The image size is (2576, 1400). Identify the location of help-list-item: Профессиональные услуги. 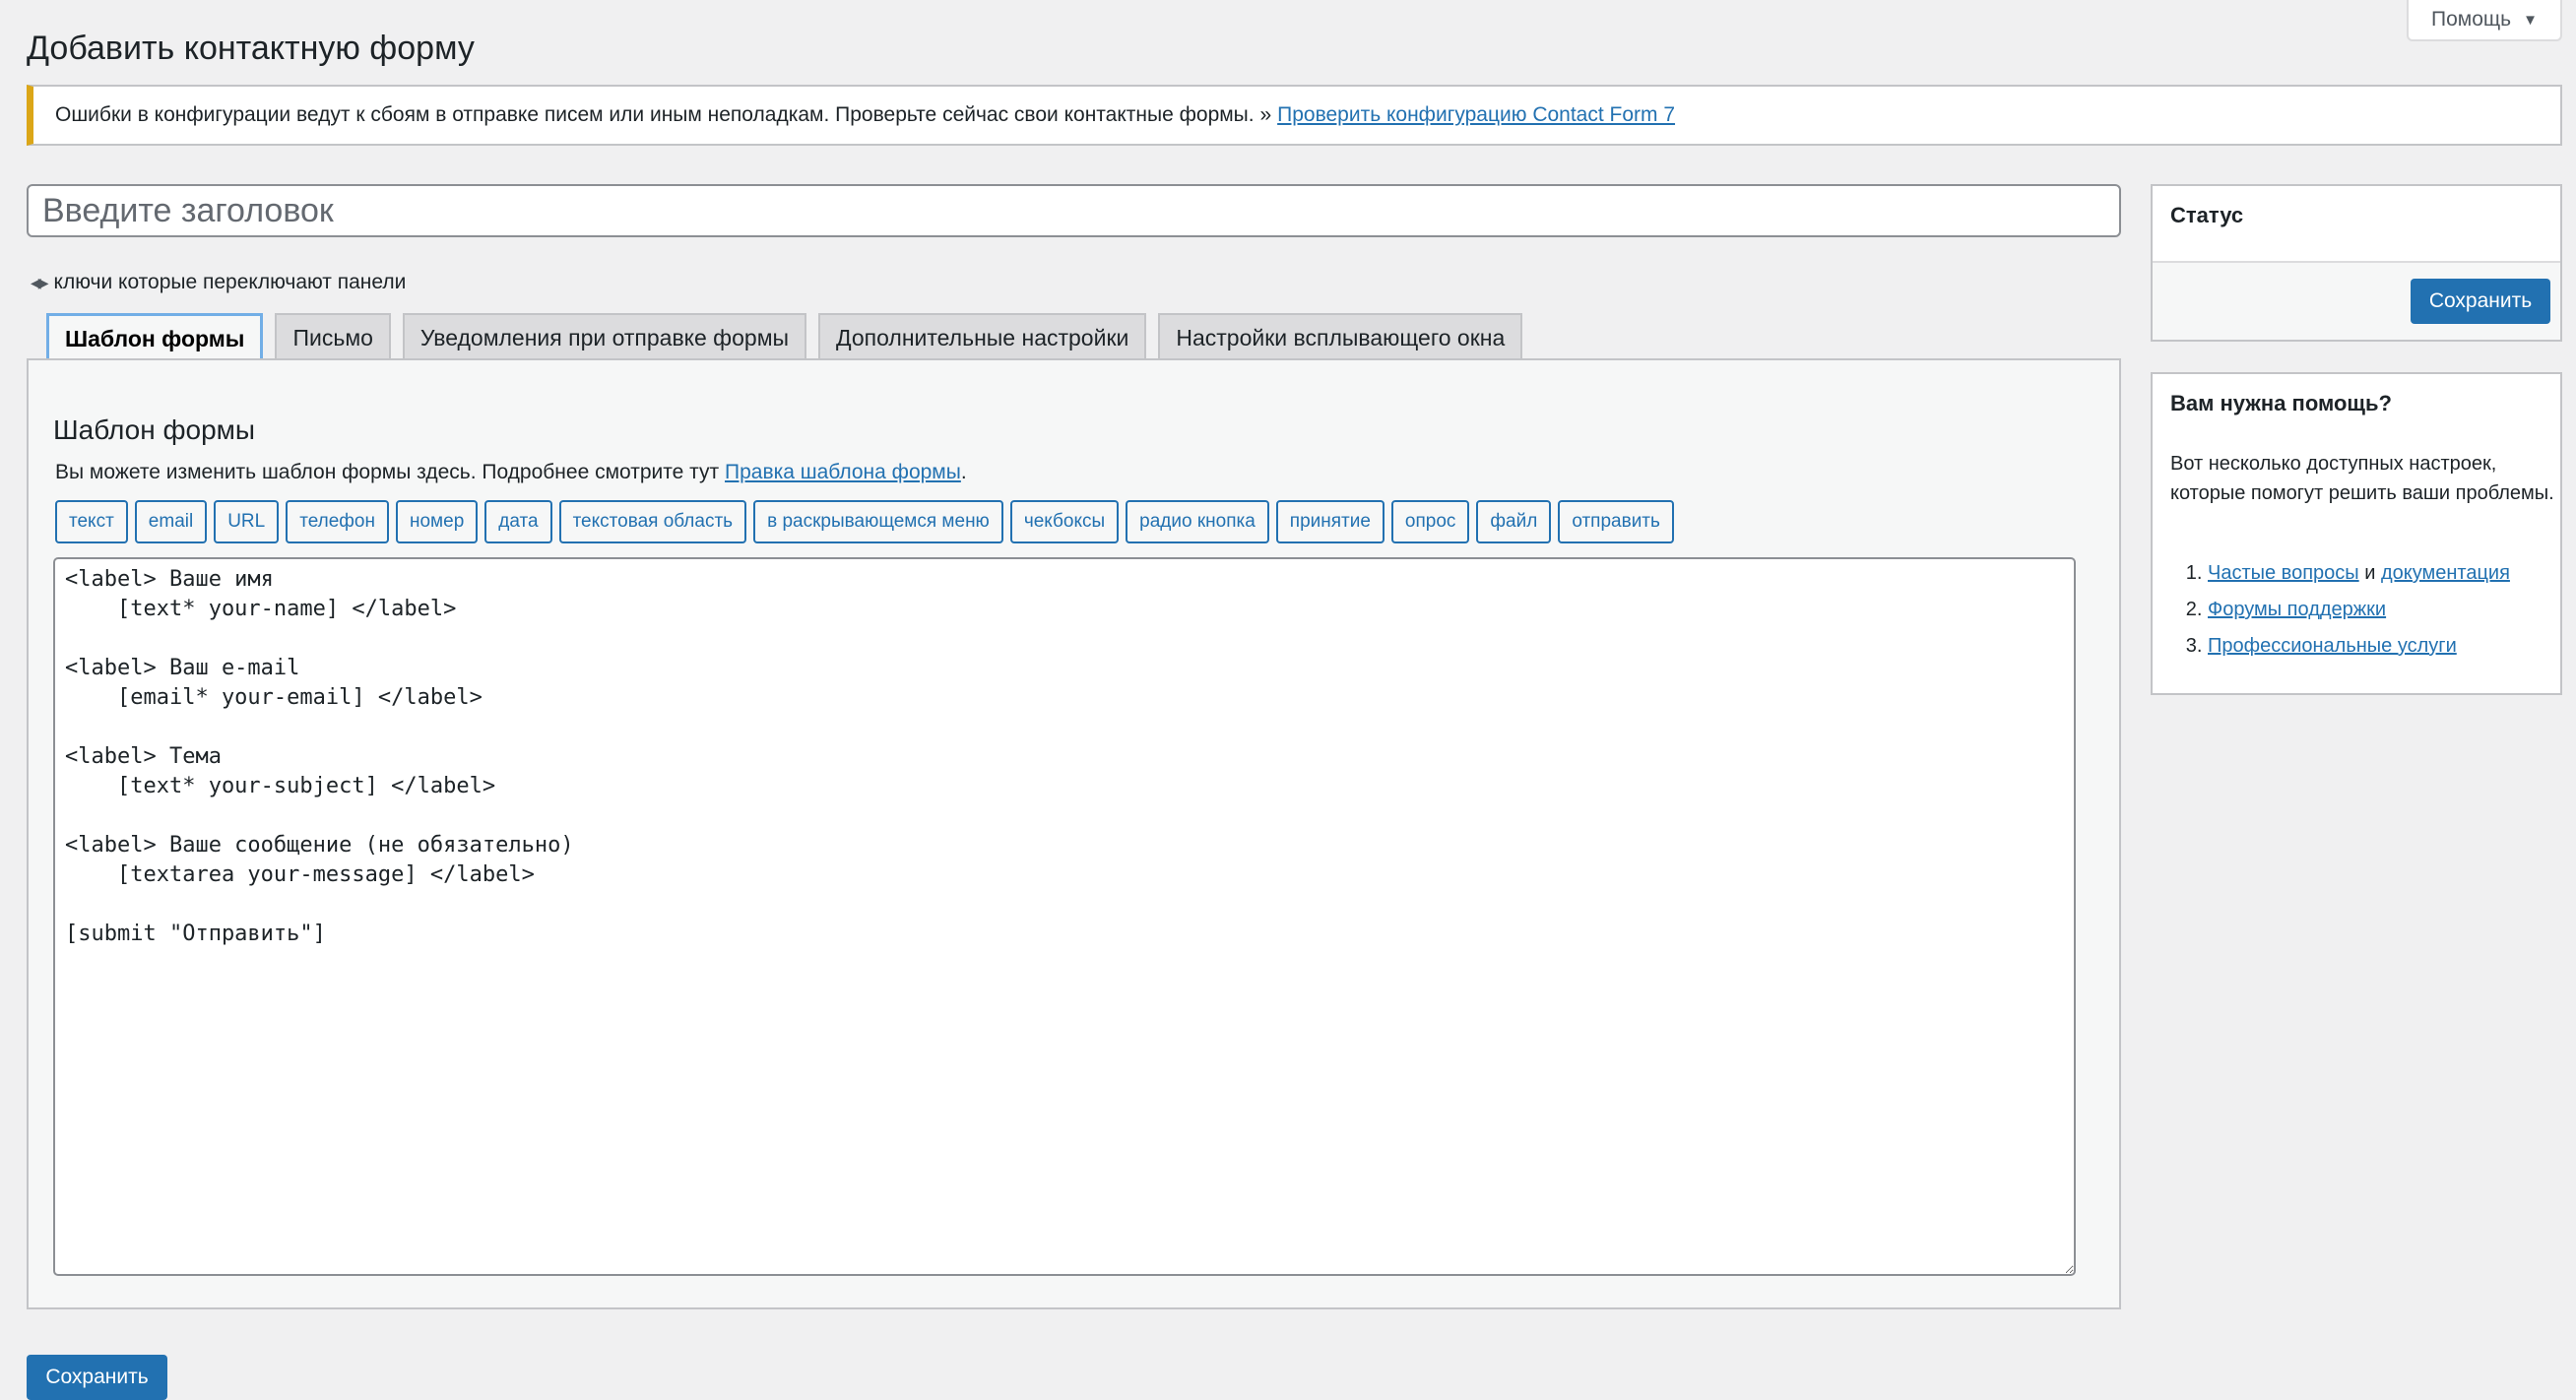
(2359, 646).